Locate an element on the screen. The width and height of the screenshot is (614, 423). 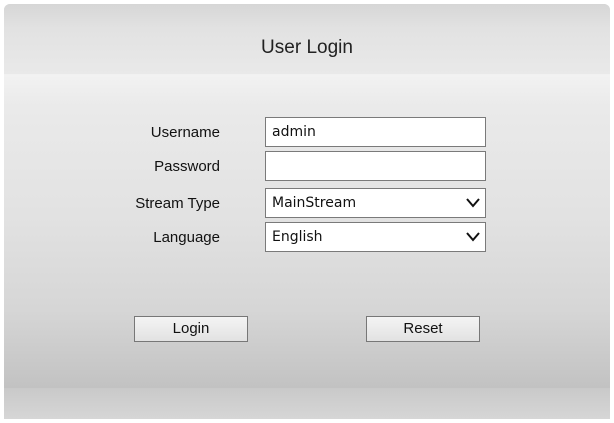
footer-band is located at coordinates (307, 403).